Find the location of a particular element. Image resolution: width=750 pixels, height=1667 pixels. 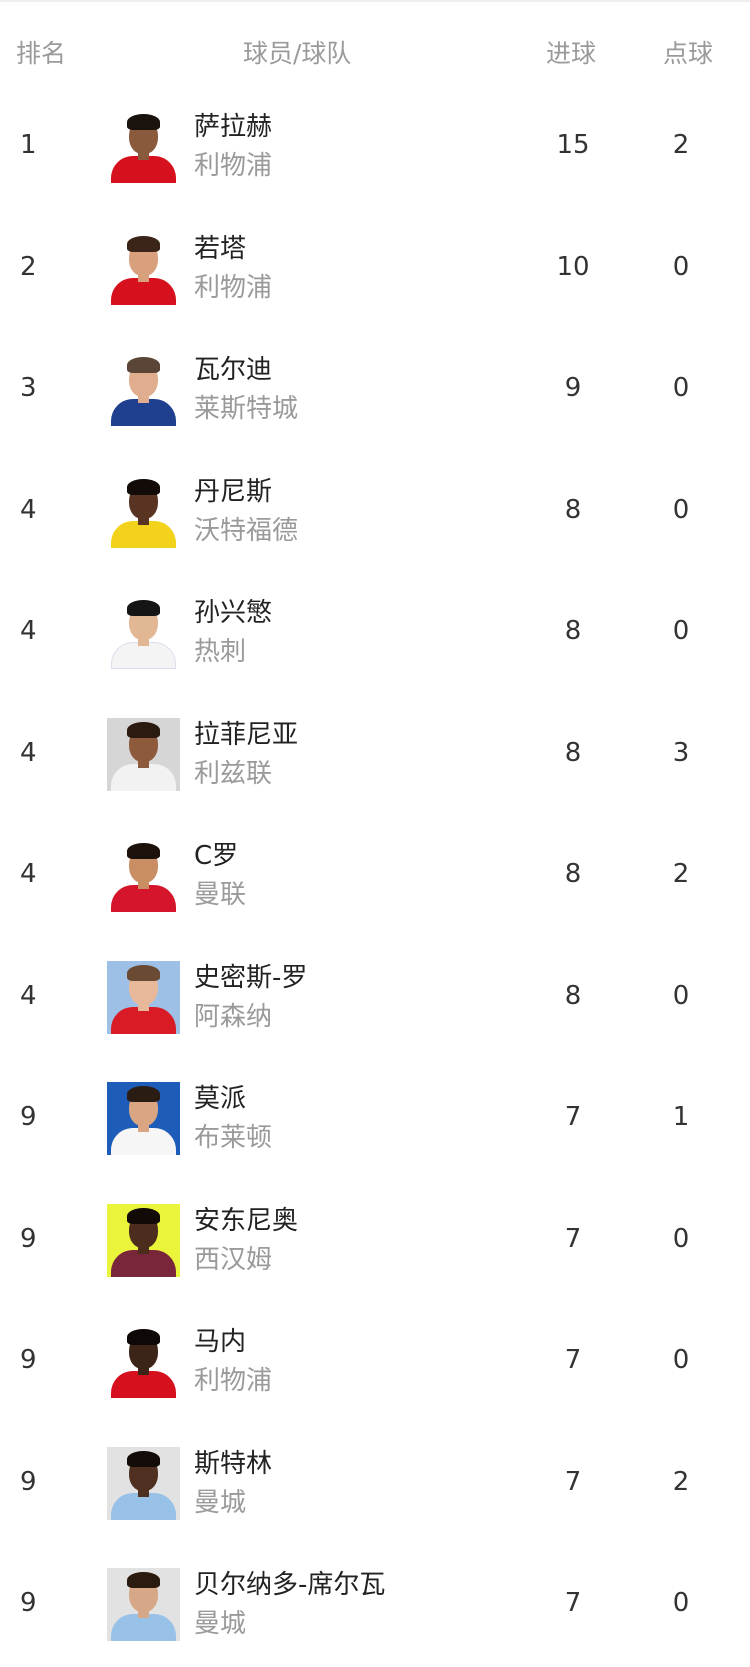

rank-number: 3 is located at coordinates (28, 388).